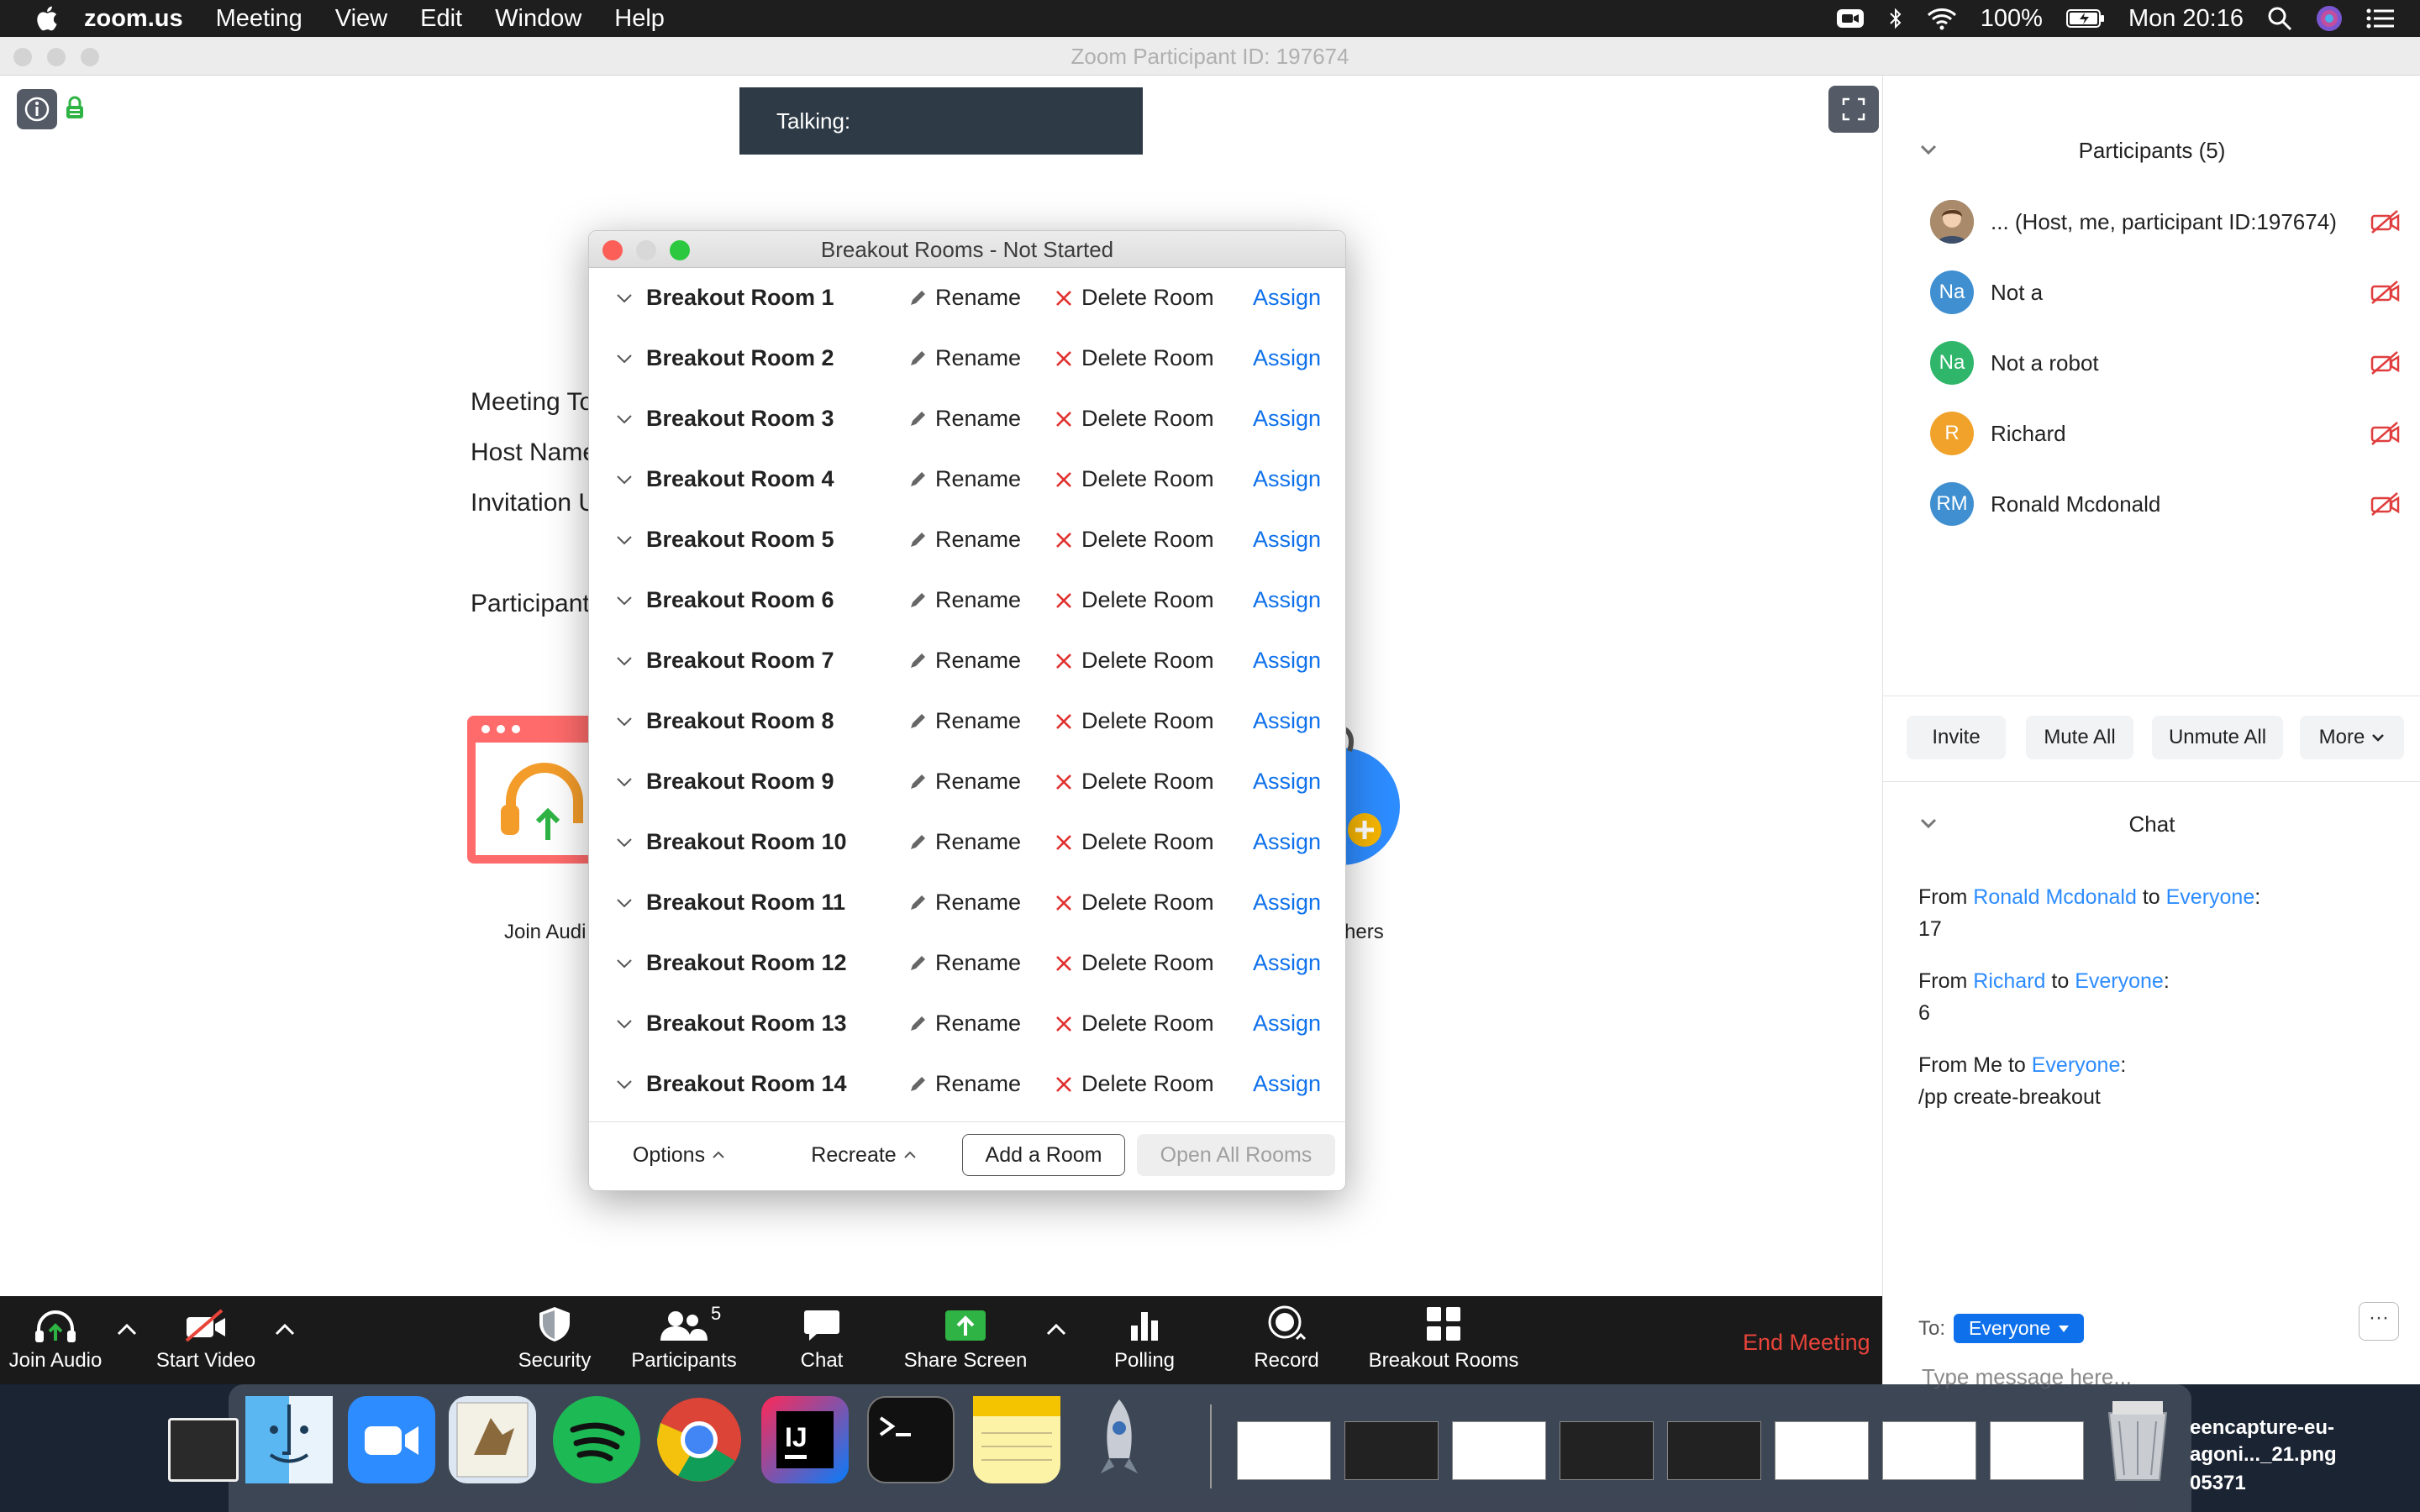  Describe the element at coordinates (967, 600) in the screenshot. I see `breakout-room-row: Breakout Room 6 Rename Delete Room Assign` at that location.